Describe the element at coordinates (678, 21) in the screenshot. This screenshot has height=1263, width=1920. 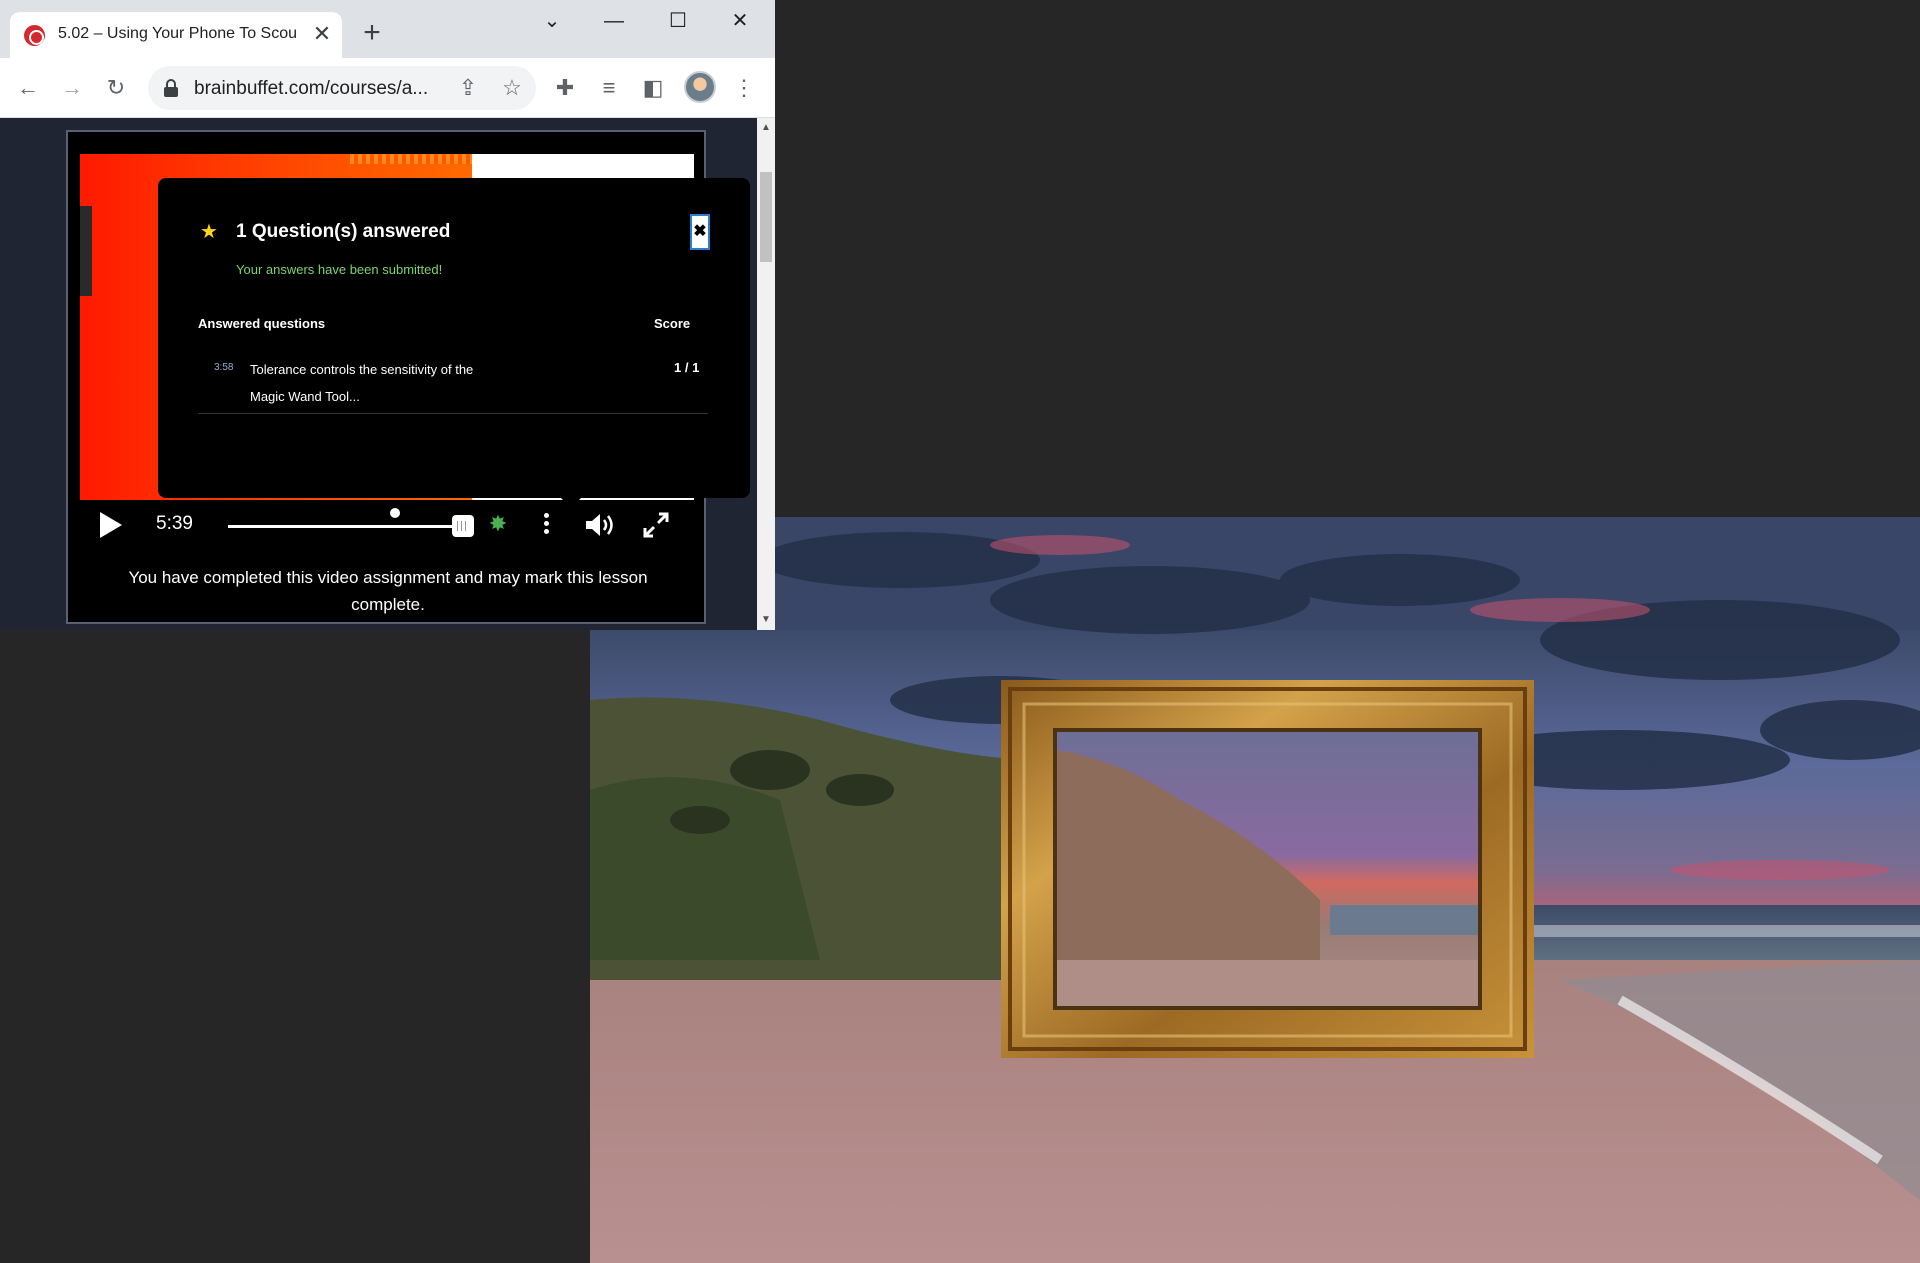
I see `maximize-icon: ☐` at that location.